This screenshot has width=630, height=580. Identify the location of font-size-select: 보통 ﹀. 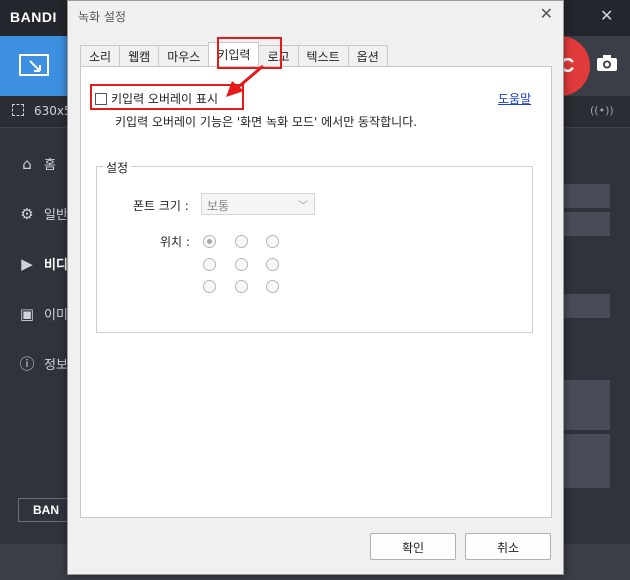
(258, 204).